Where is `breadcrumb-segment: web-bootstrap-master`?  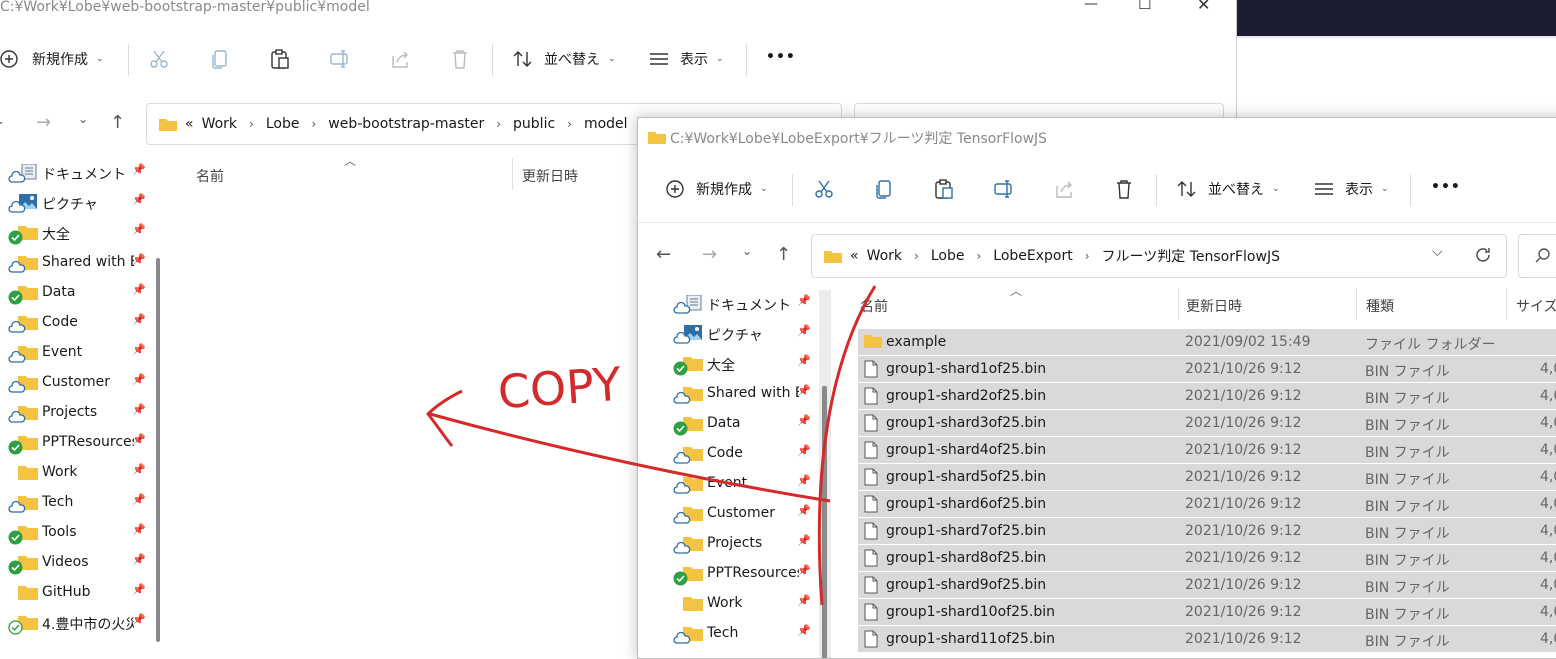 breadcrumb-segment: web-bootstrap-master is located at coordinates (406, 124).